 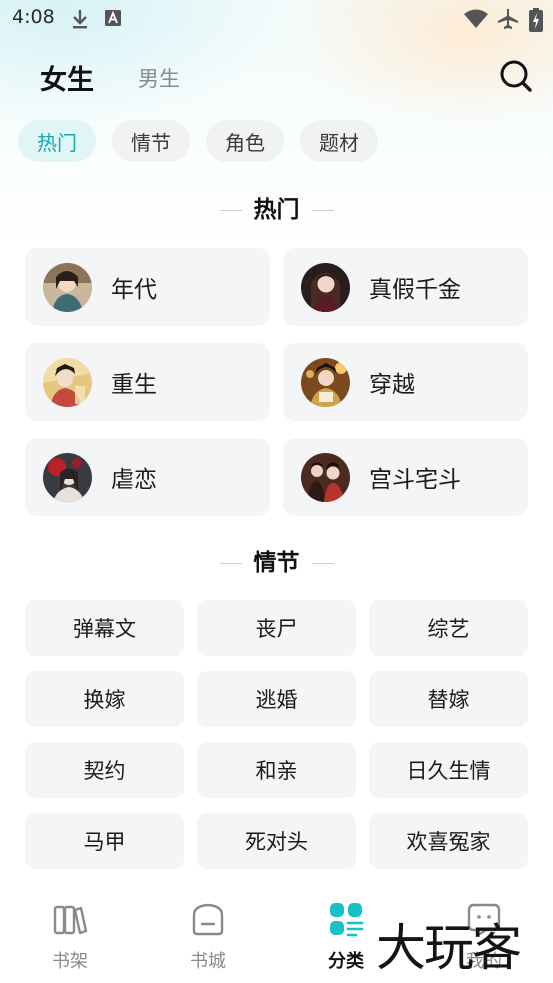 I want to click on hot-item-label: 重生, so click(x=134, y=385).